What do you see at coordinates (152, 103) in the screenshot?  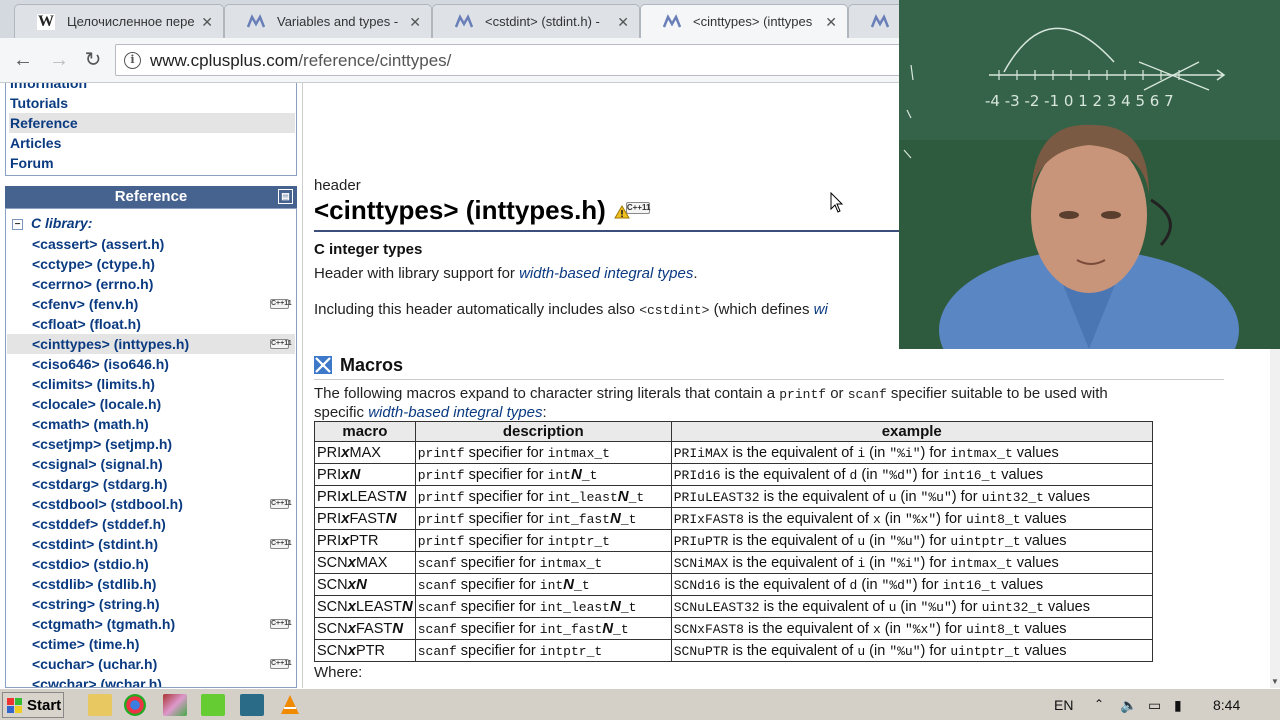 I see `nav-tutorials: Tutorials` at bounding box center [152, 103].